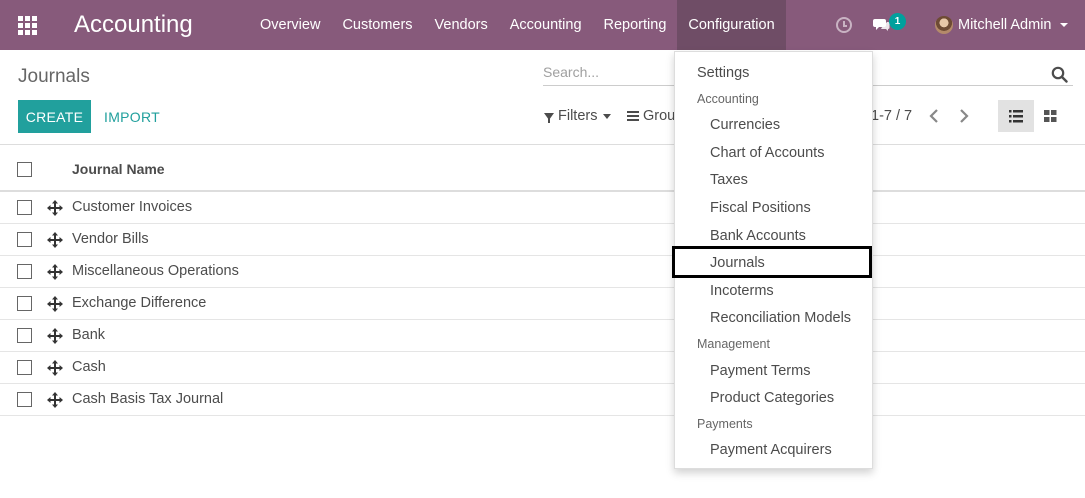 This screenshot has width=1085, height=498. I want to click on menu-item-reconciliation-models: Reconciliation Models, so click(780, 318).